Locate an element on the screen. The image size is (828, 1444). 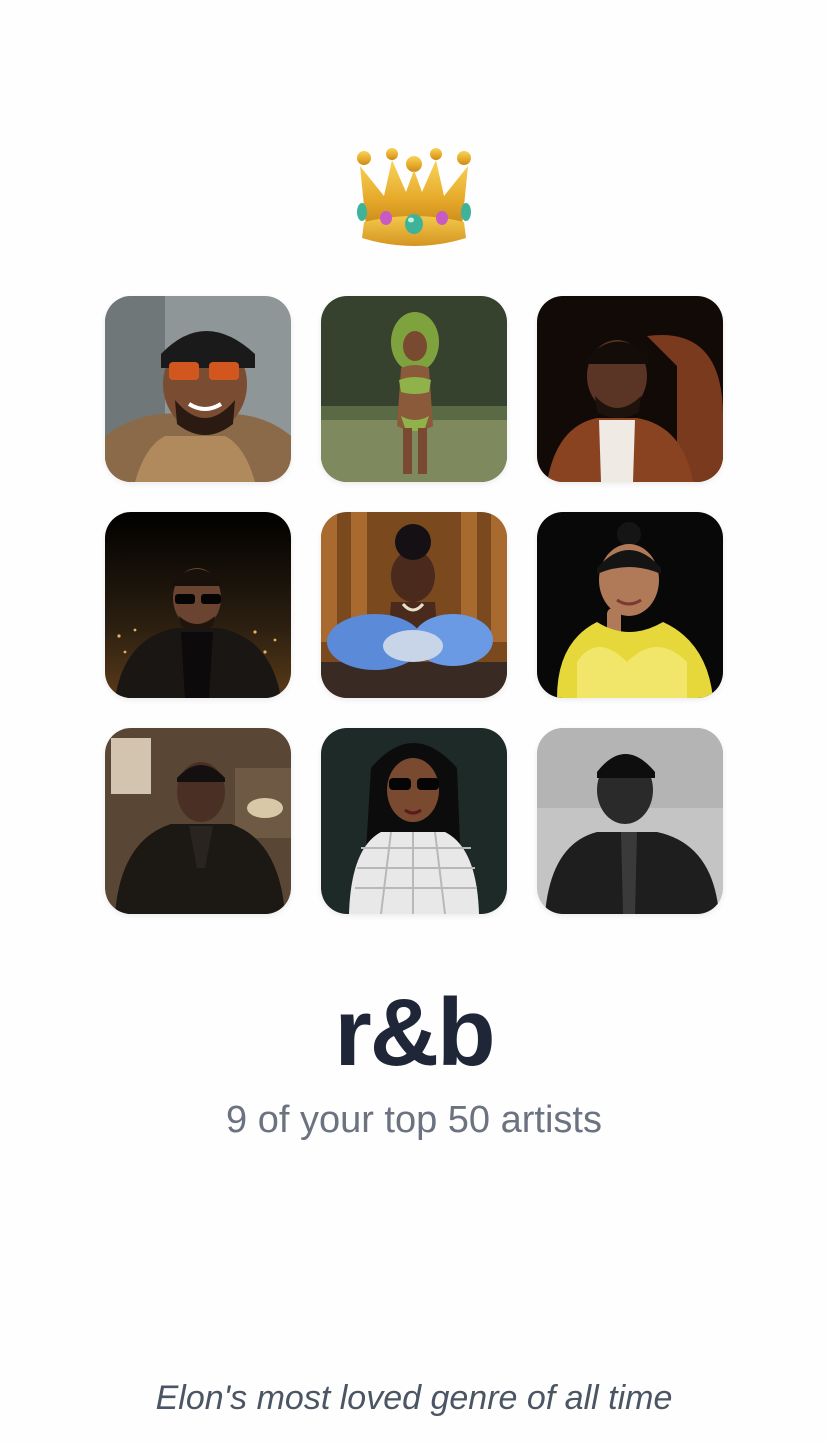
crown-icon is located at coordinates (414, 198).